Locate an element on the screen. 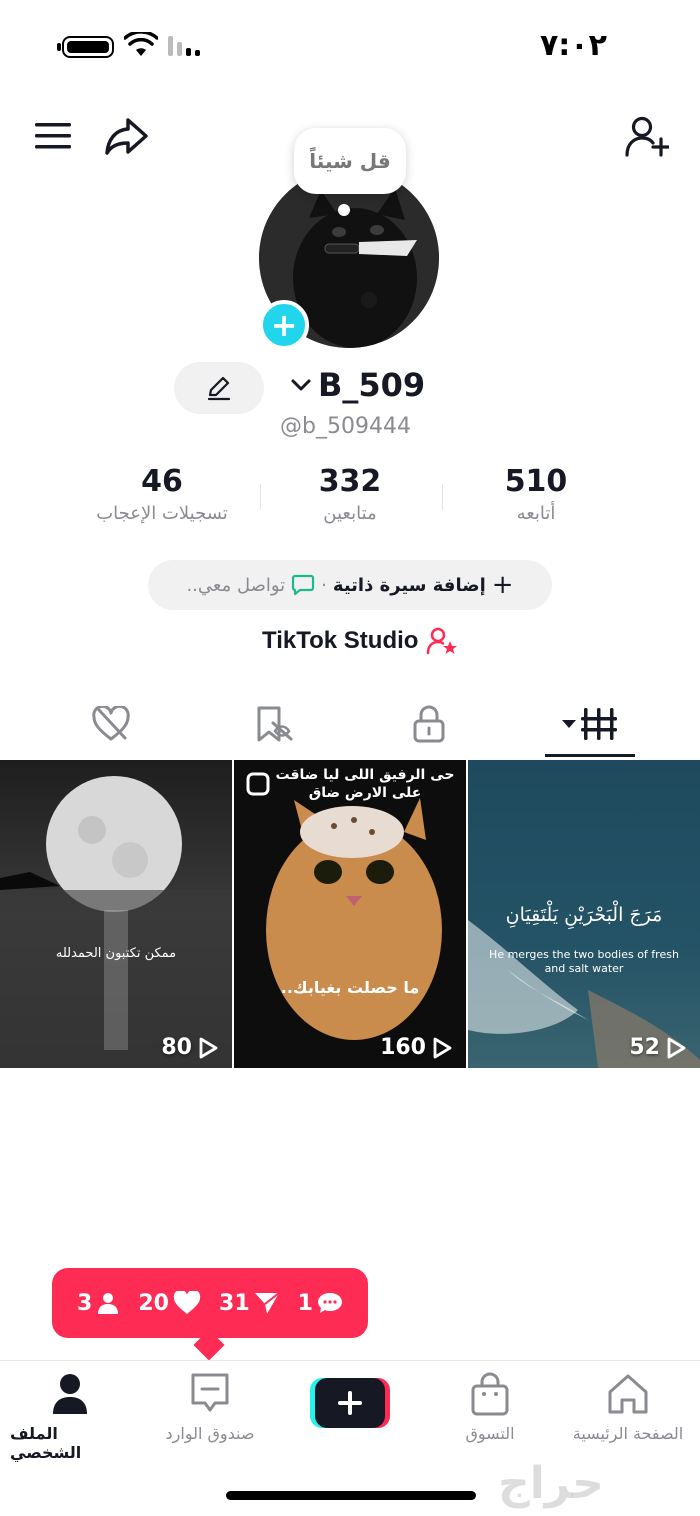 Image resolution: width=700 pixels, height=1516 pixels. favorites-icon is located at coordinates (275, 724).